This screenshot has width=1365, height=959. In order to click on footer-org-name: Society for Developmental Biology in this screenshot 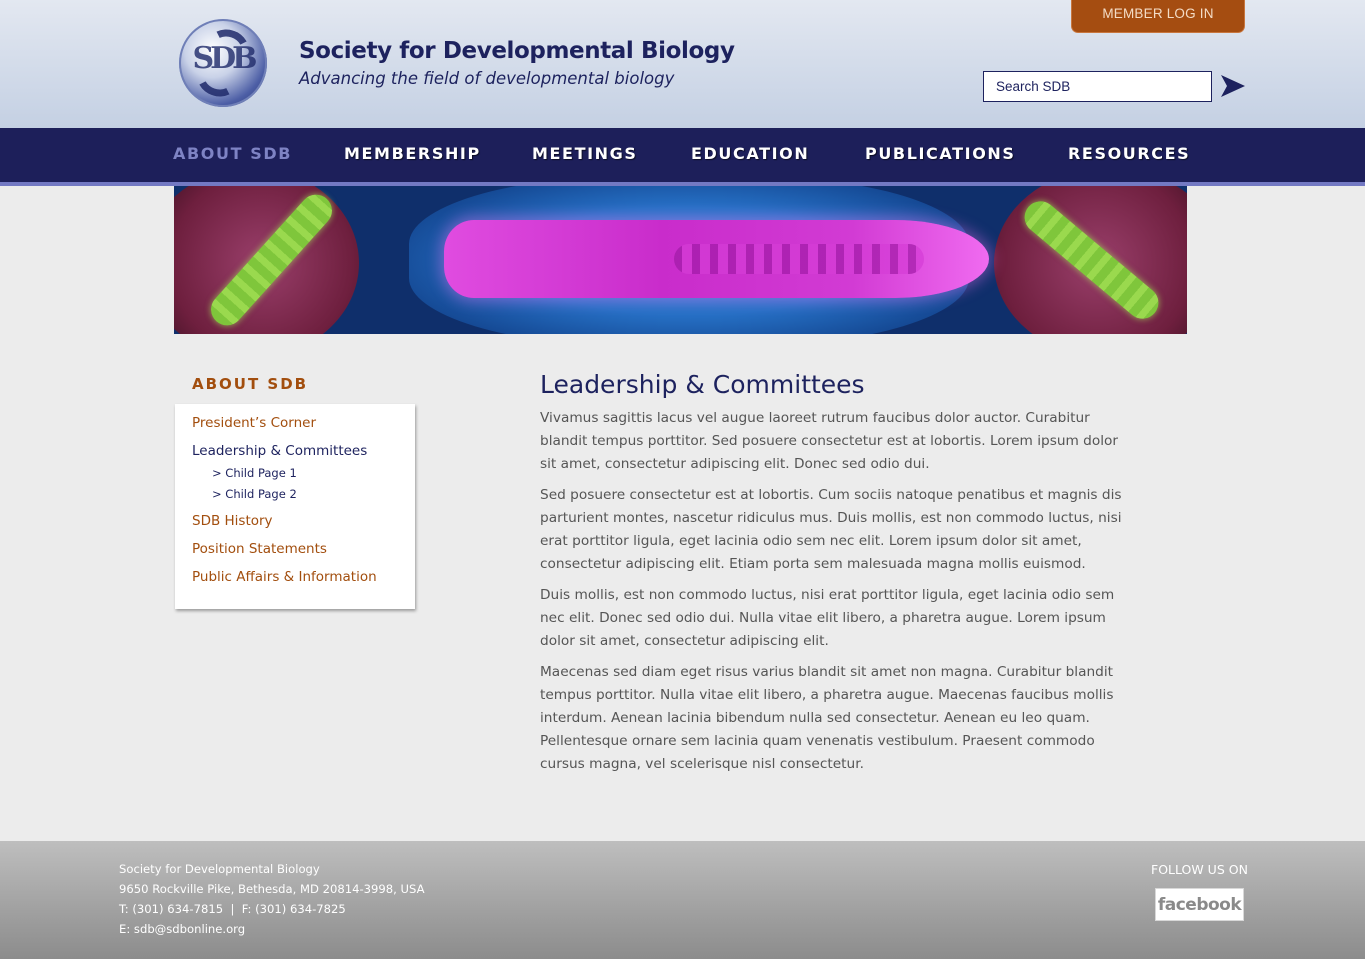, I will do `click(219, 869)`.